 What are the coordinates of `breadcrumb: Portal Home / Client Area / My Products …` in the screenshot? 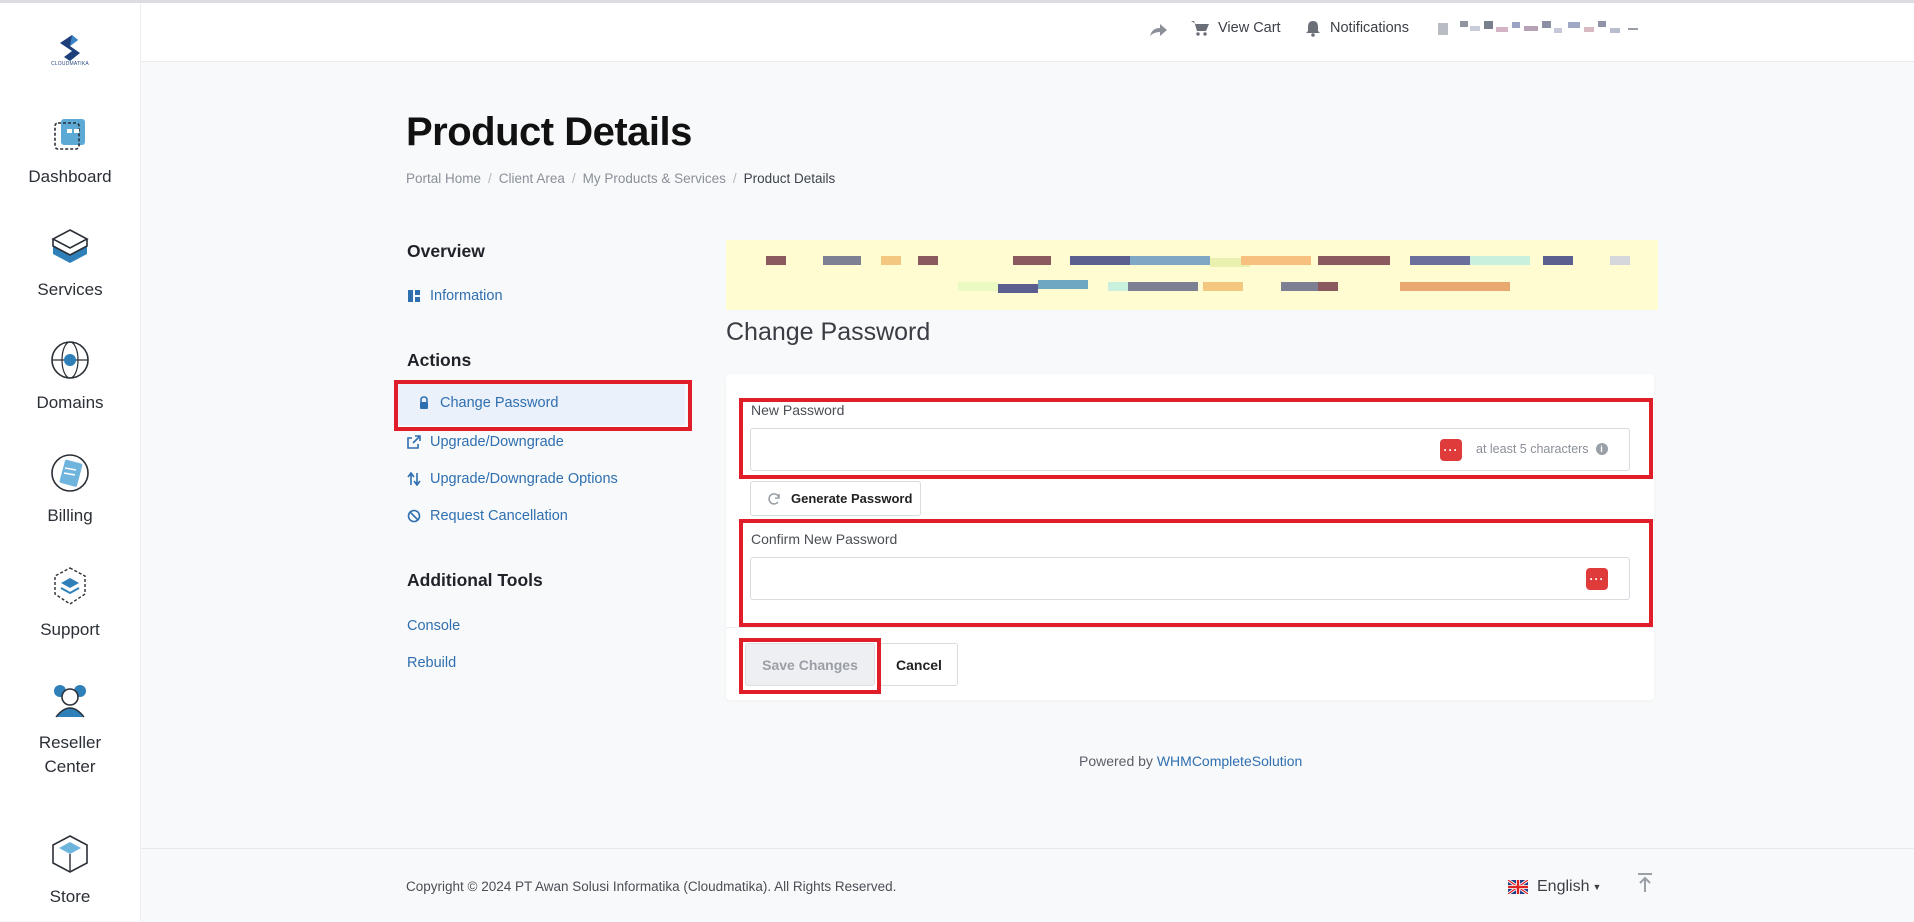 It's located at (620, 178).